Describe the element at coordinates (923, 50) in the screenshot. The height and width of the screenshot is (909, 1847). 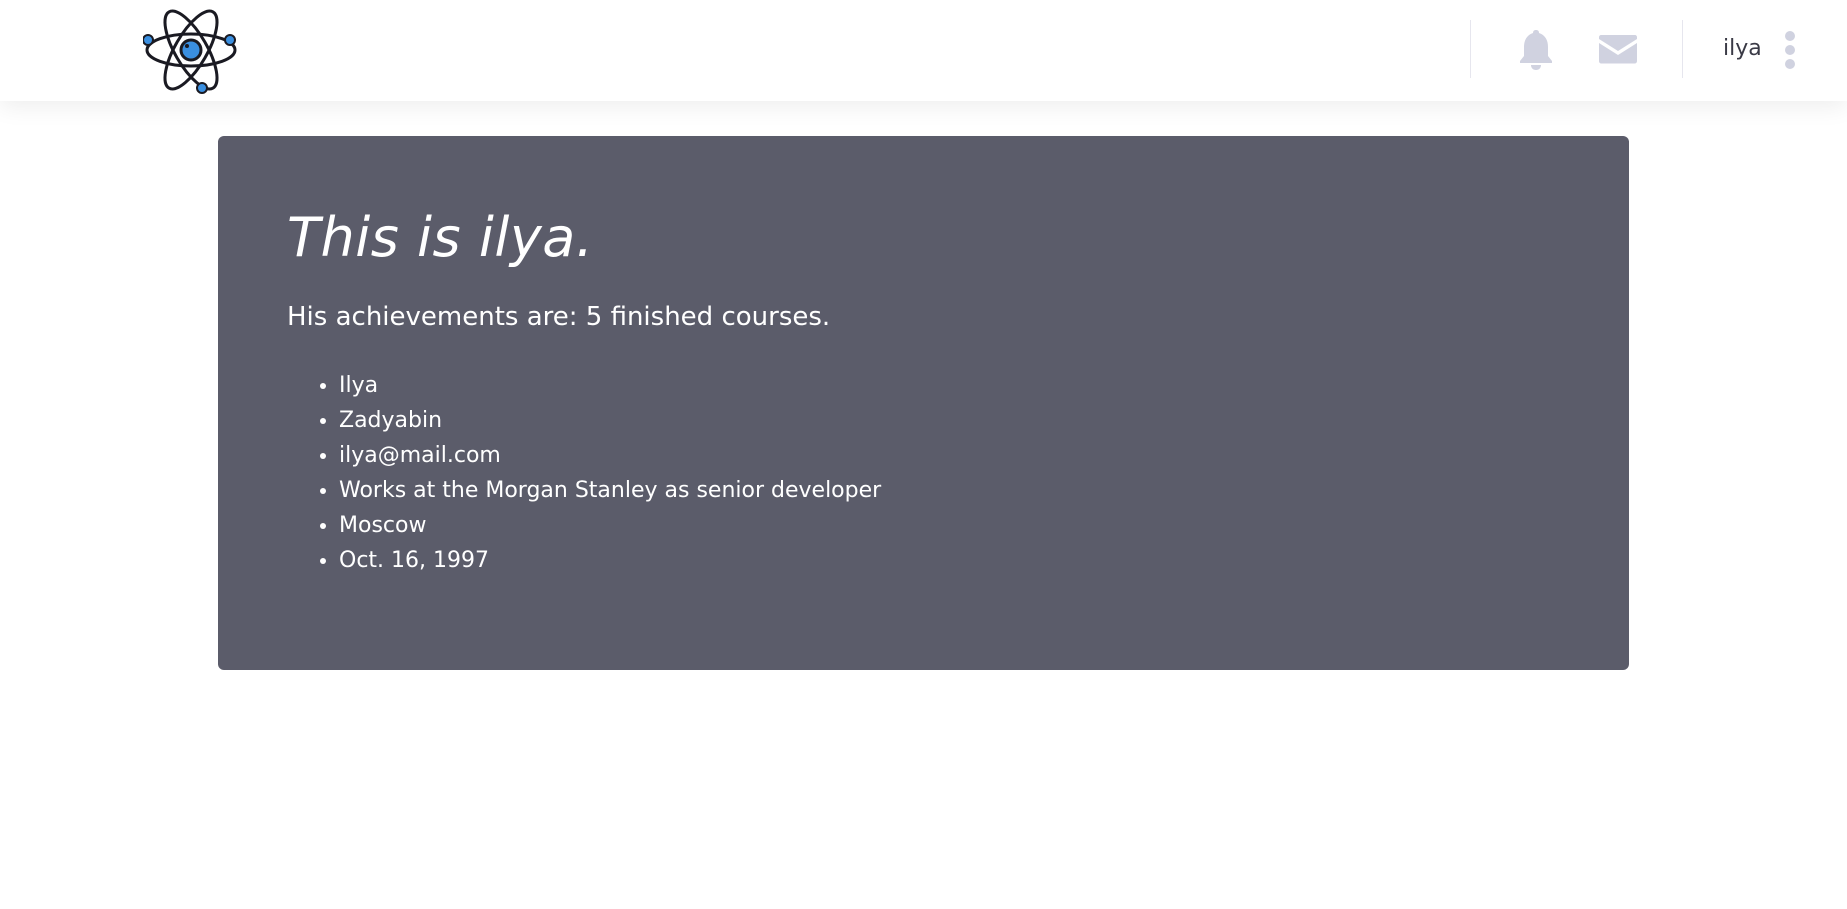
I see `top-navbar: ilya` at that location.